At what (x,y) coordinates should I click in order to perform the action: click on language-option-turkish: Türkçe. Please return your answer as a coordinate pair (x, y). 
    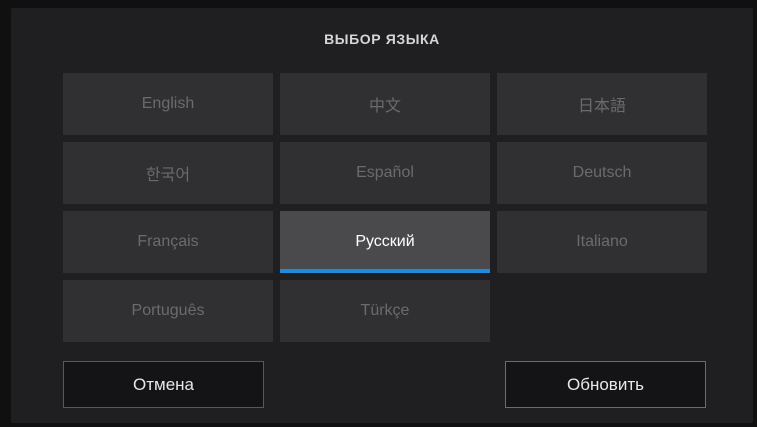
    Looking at the image, I should click on (385, 311).